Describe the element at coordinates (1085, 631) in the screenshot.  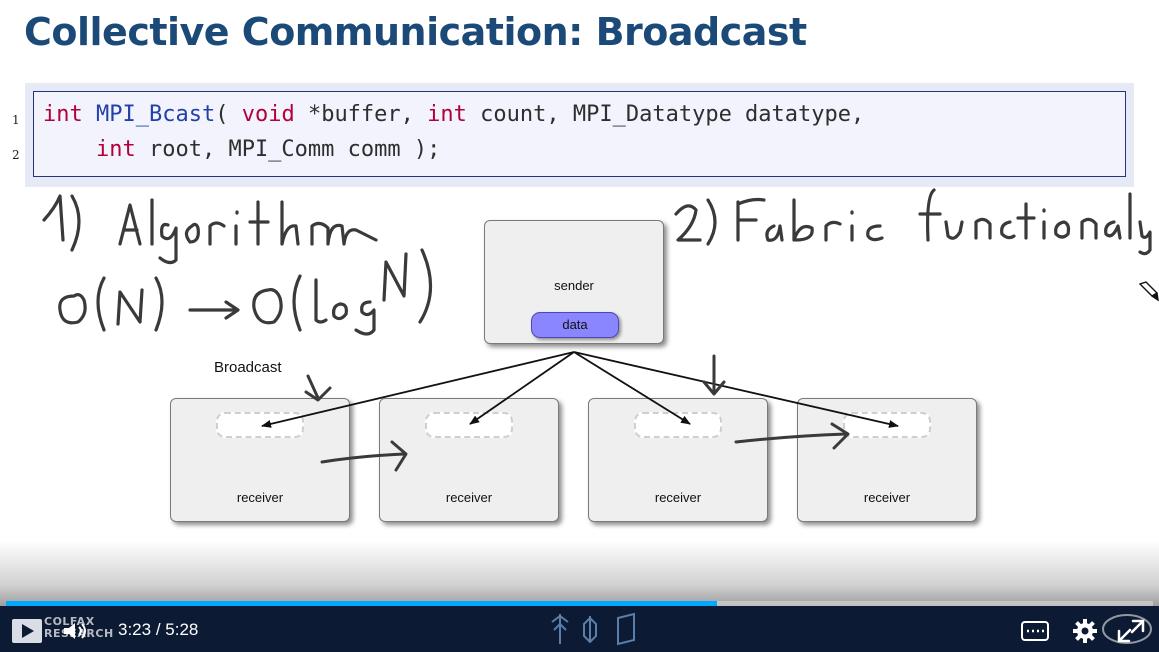
I see `settings-icon` at that location.